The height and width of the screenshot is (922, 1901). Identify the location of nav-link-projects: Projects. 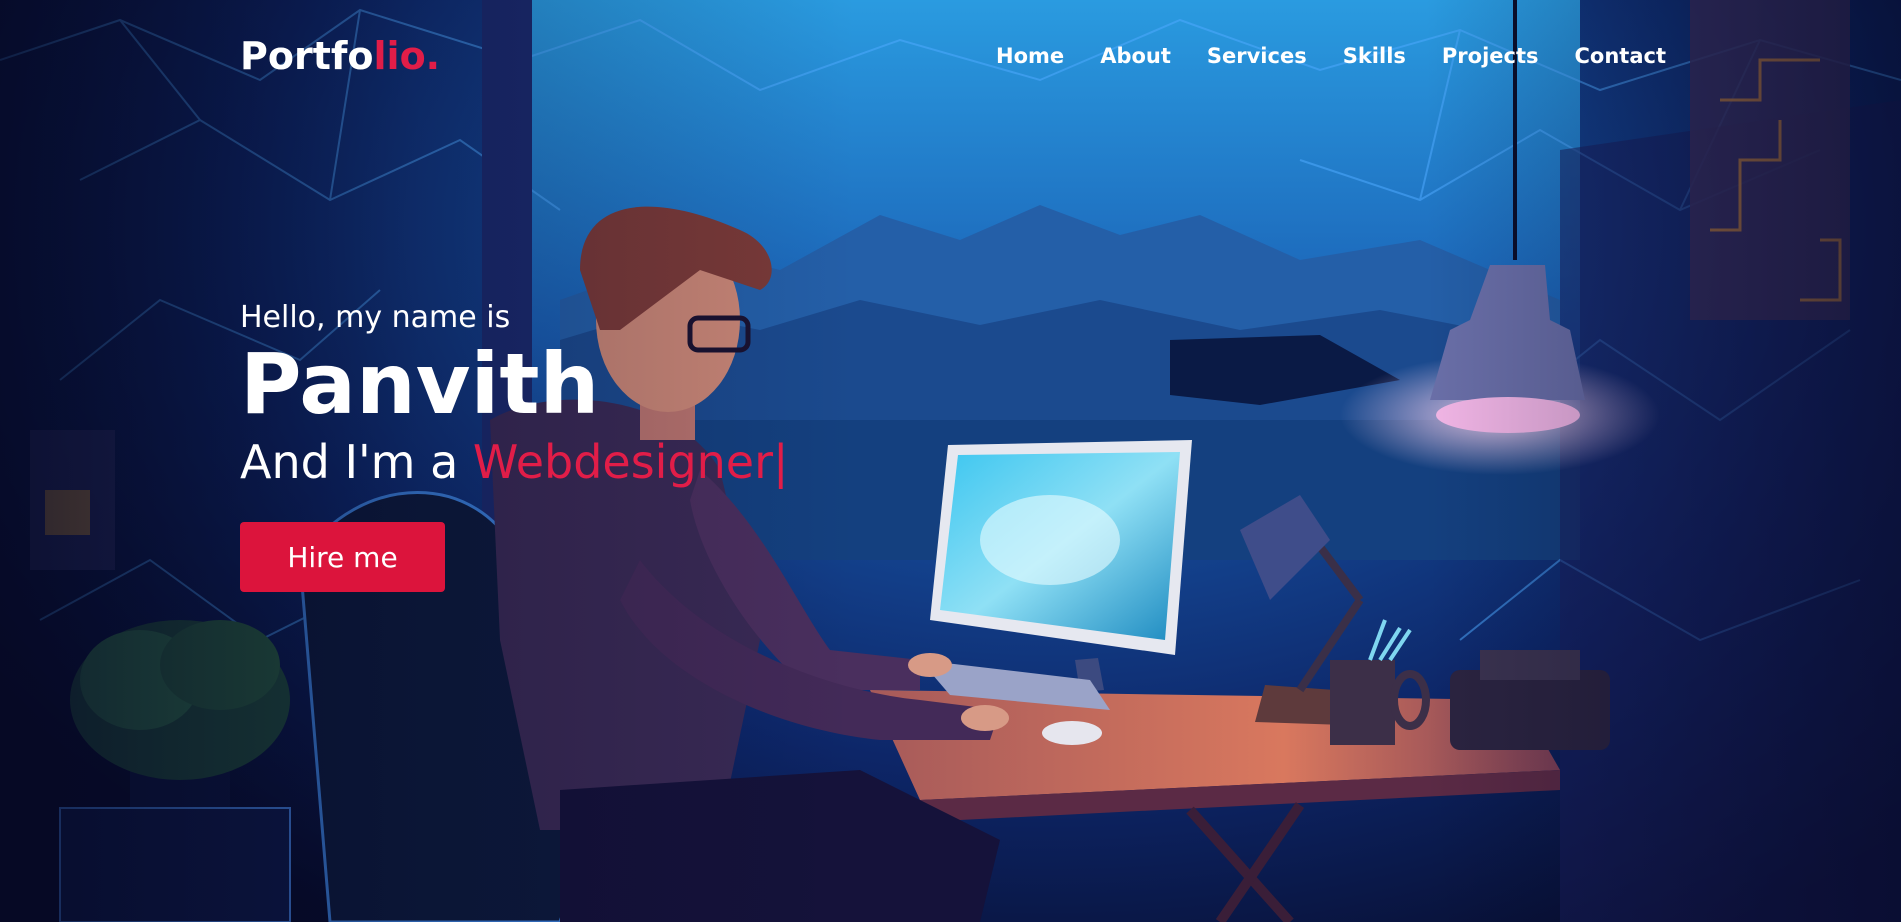
(1490, 56).